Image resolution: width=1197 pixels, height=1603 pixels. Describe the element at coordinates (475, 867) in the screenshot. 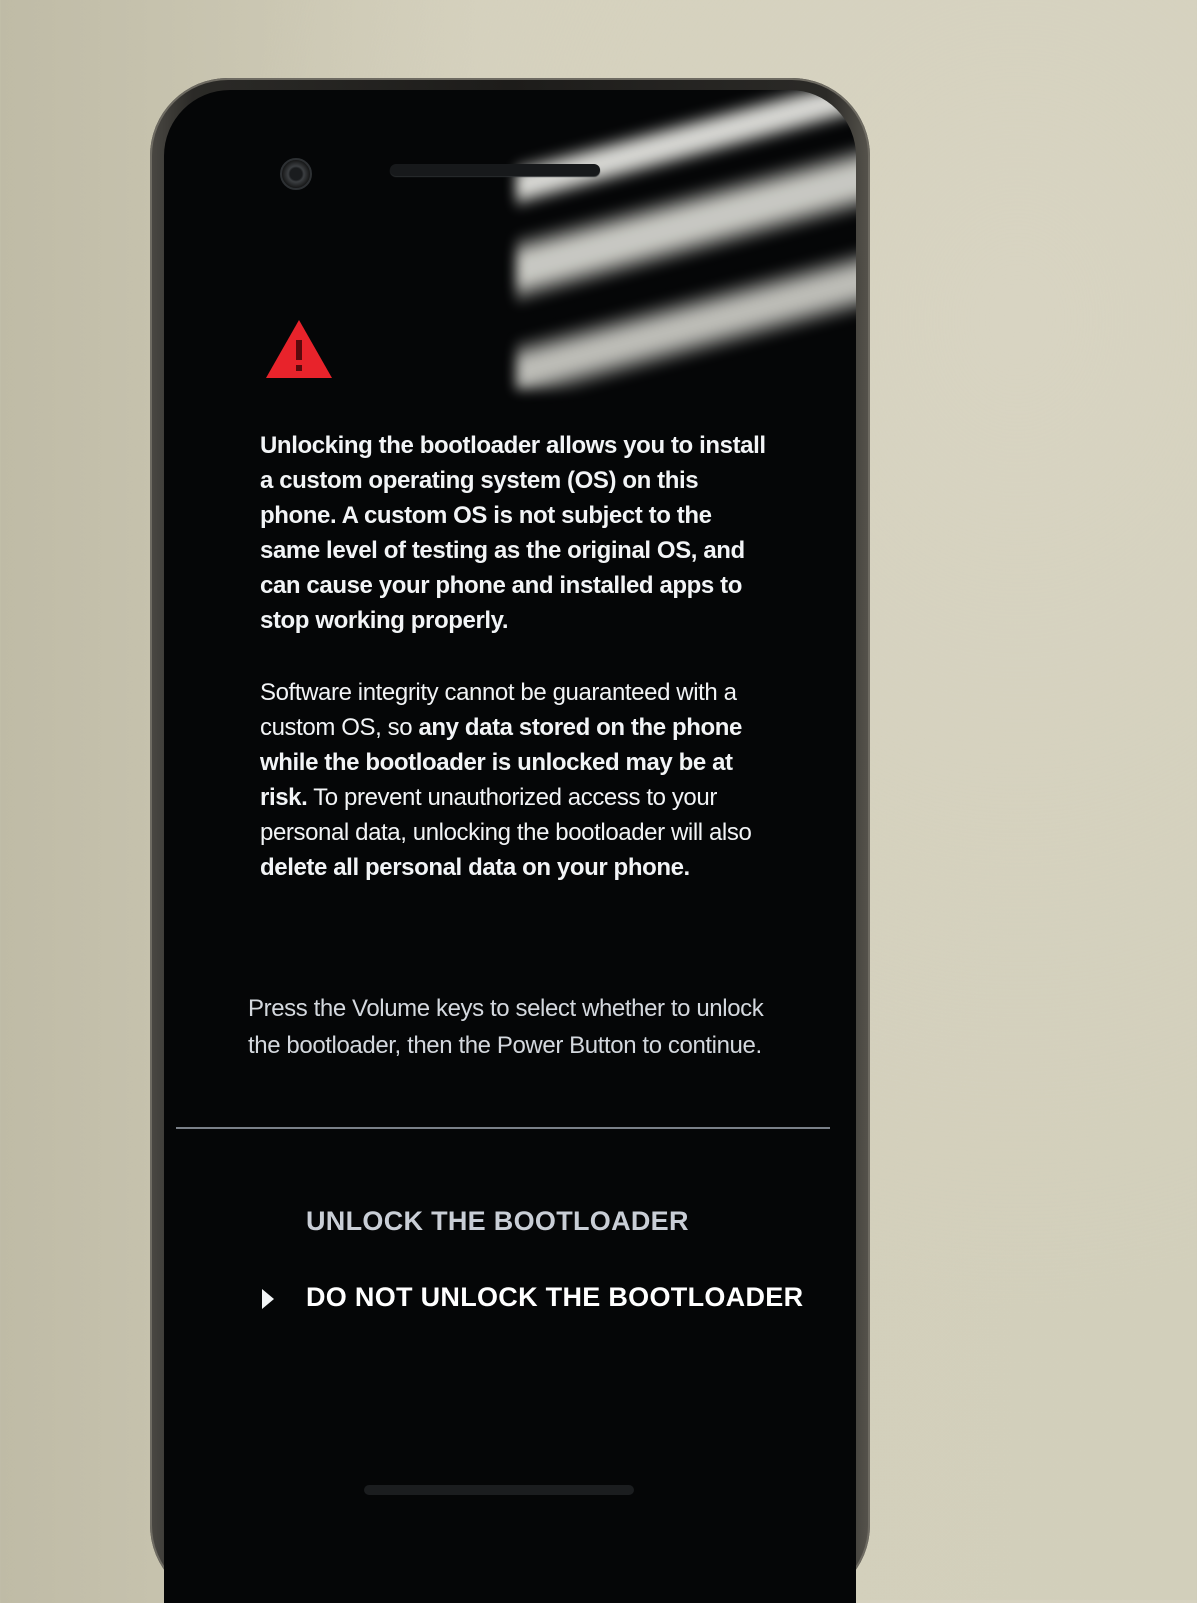

I see `paragraph-2-delete-text: delete all personal data on your phone.` at that location.